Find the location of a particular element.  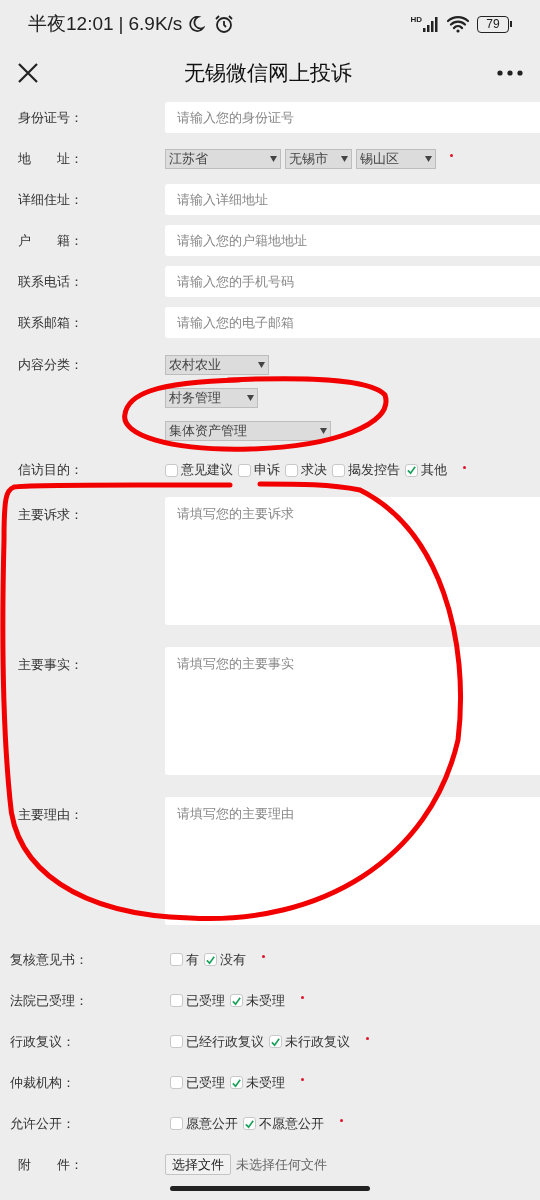

field-label: 户 籍： is located at coordinates (50, 240).